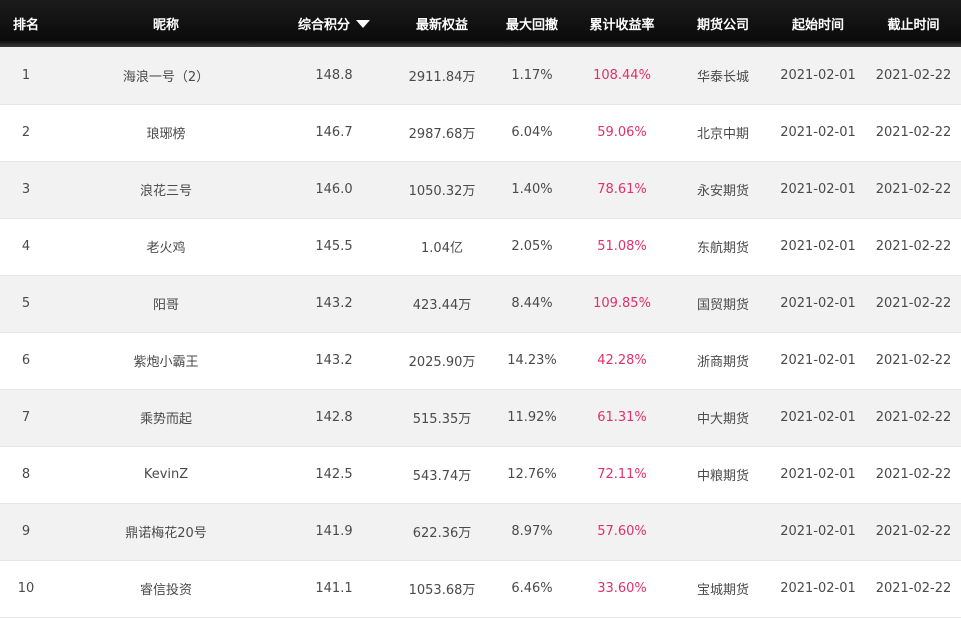 The image size is (961, 618). Describe the element at coordinates (622, 75) in the screenshot. I see `cell-yield: 108.44%` at that location.